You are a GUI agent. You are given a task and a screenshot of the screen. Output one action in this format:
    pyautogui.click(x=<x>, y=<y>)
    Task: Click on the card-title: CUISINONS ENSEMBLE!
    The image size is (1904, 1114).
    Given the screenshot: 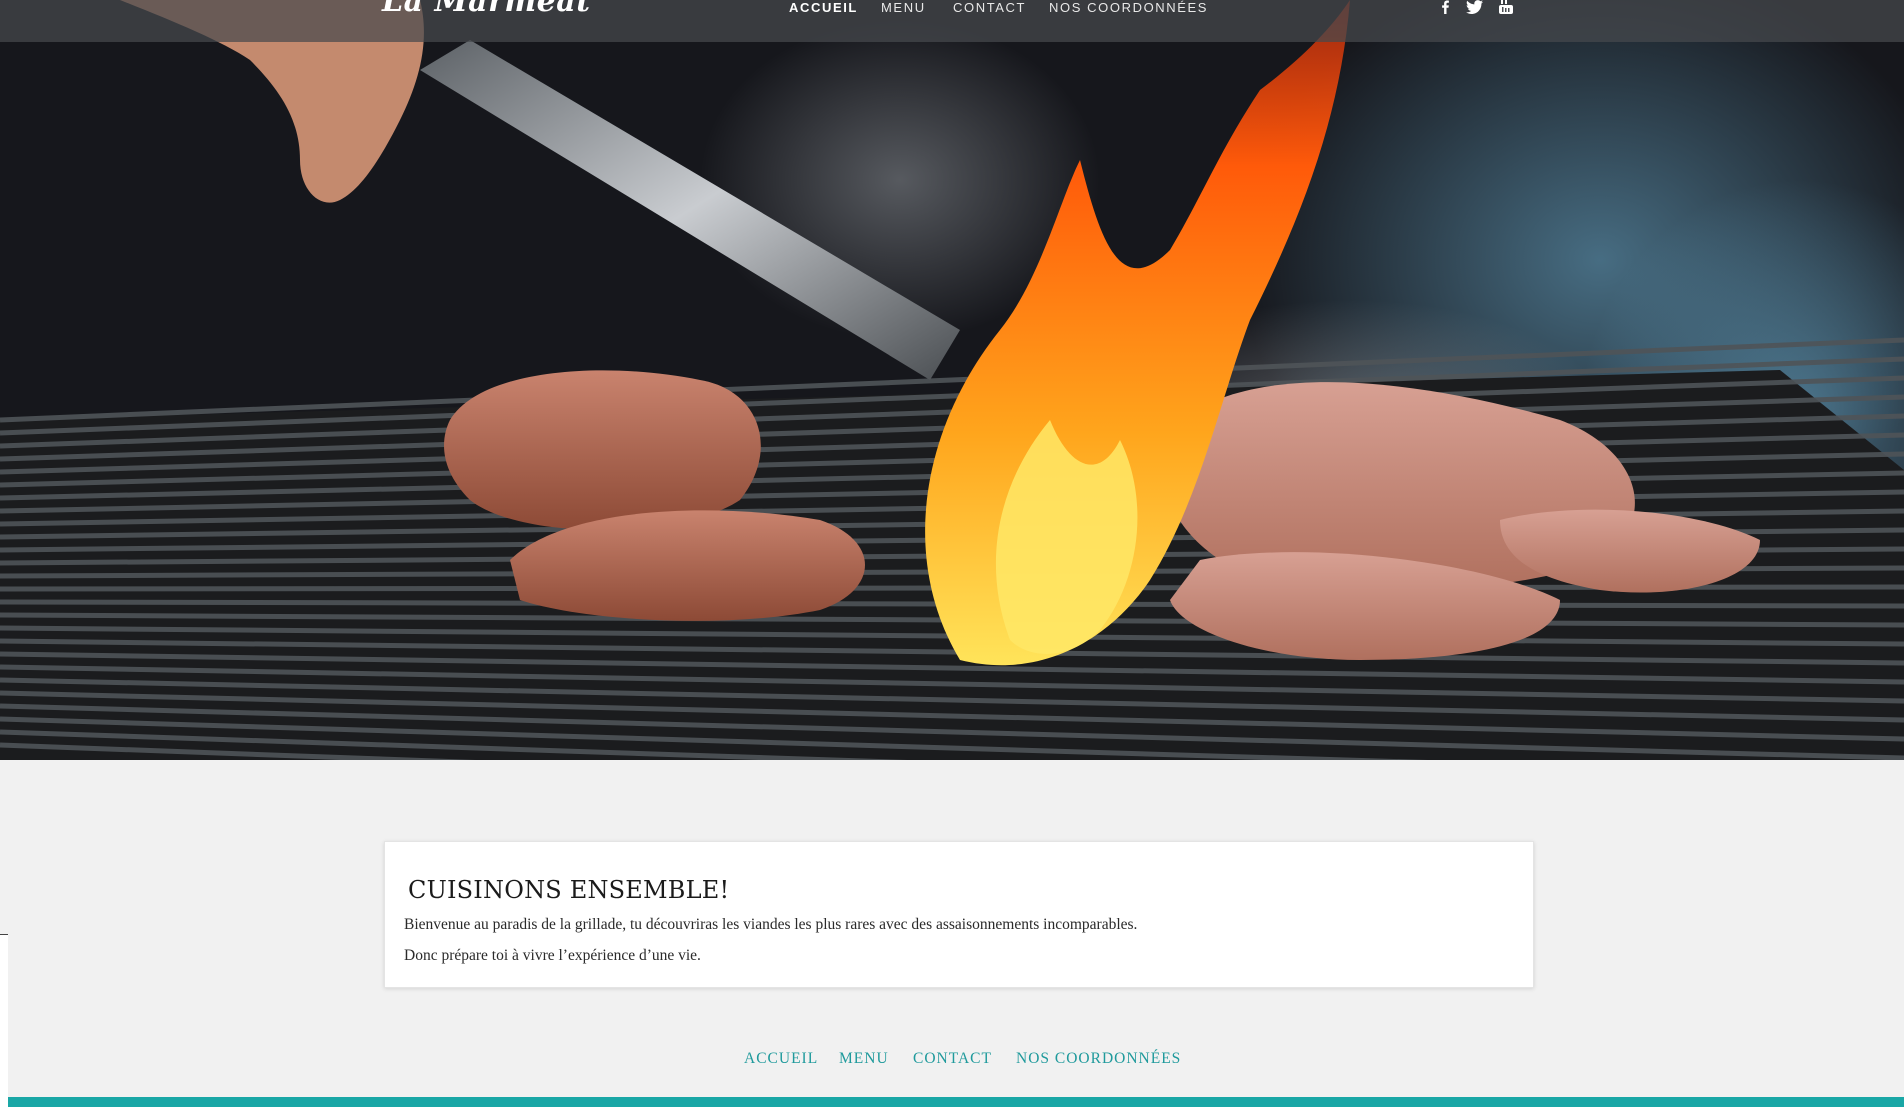 What is the action you would take?
    pyautogui.click(x=569, y=890)
    